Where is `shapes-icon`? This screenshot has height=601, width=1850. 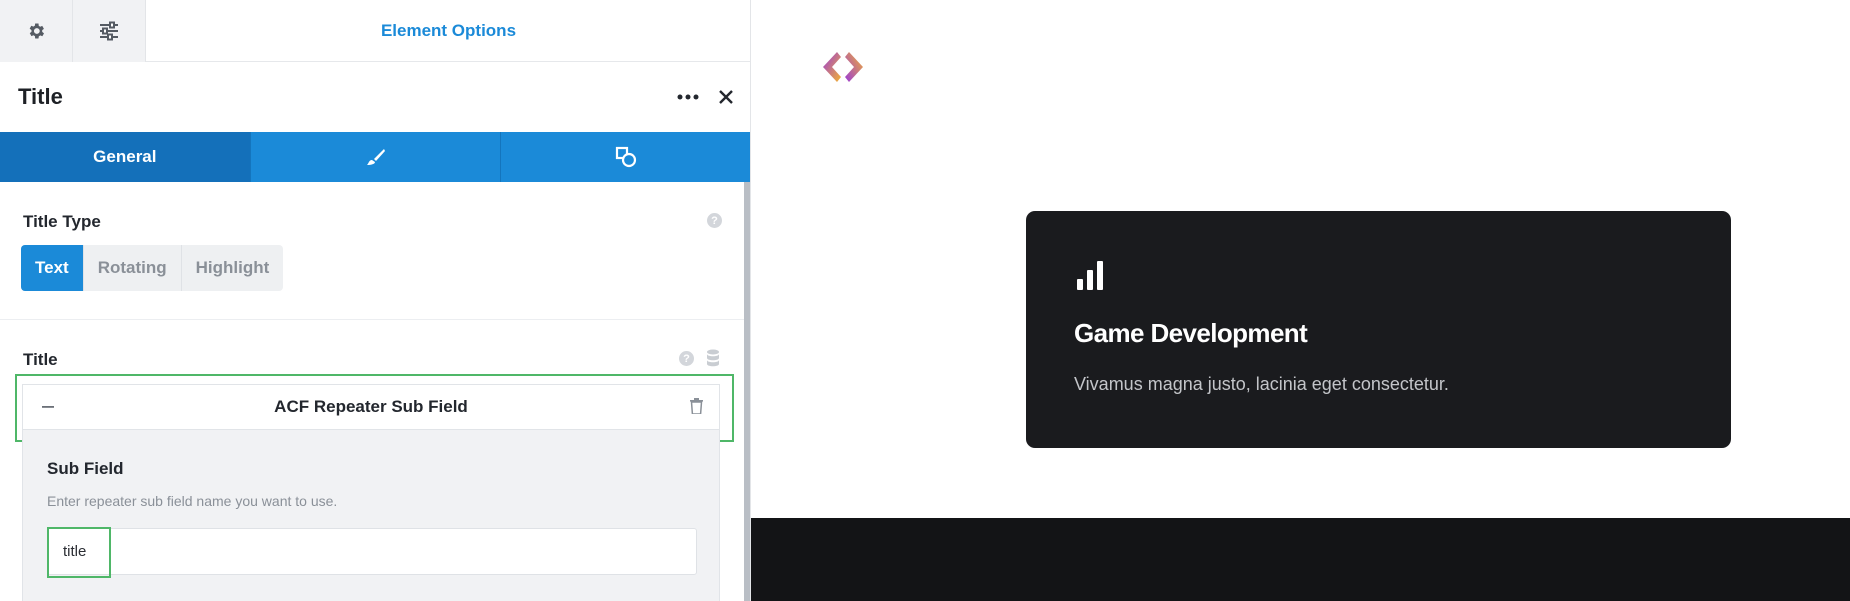
shapes-icon is located at coordinates (626, 157).